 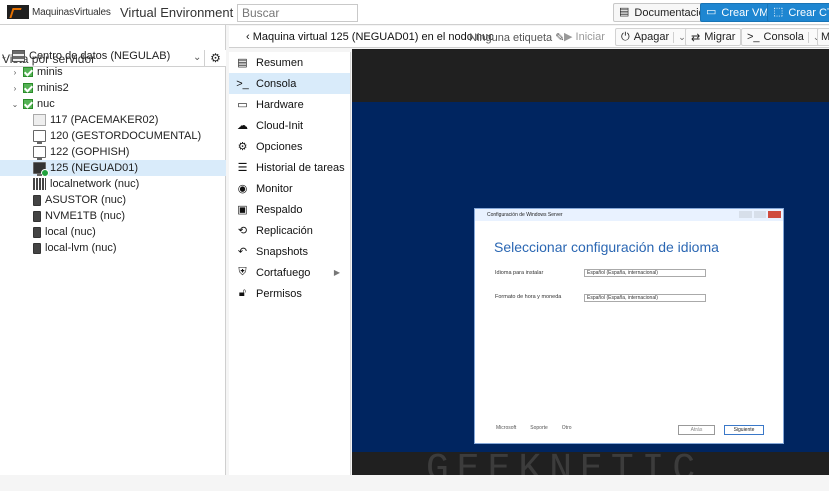 What do you see at coordinates (744, 430) in the screenshot?
I see `next-button: Siguiente` at bounding box center [744, 430].